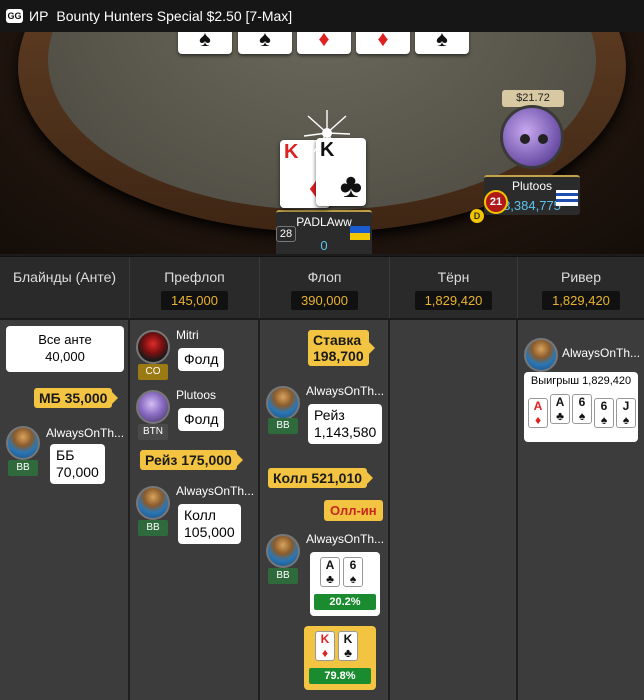 Image resolution: width=644 pixels, height=700 pixels. What do you see at coordinates (353, 510) in the screenshot?
I see `allin-pill: Олл-ин` at bounding box center [353, 510].